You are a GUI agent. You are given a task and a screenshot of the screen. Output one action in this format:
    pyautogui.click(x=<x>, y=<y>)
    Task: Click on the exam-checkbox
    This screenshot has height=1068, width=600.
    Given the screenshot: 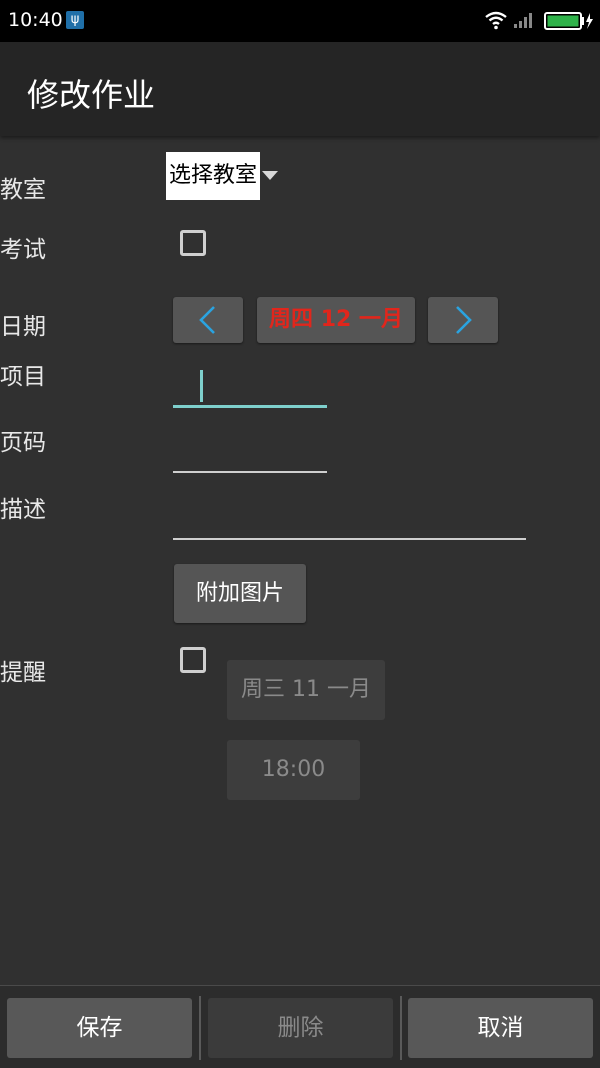 What is the action you would take?
    pyautogui.click(x=193, y=243)
    